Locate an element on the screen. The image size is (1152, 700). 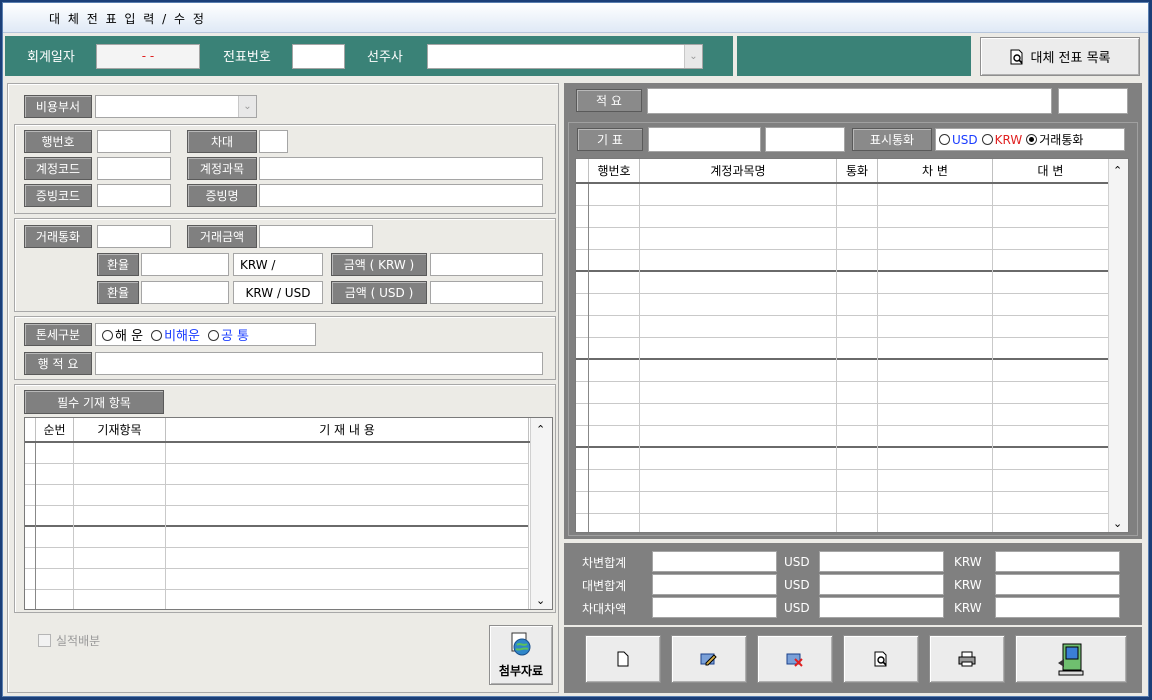
line-memo-field is located at coordinates (319, 363).